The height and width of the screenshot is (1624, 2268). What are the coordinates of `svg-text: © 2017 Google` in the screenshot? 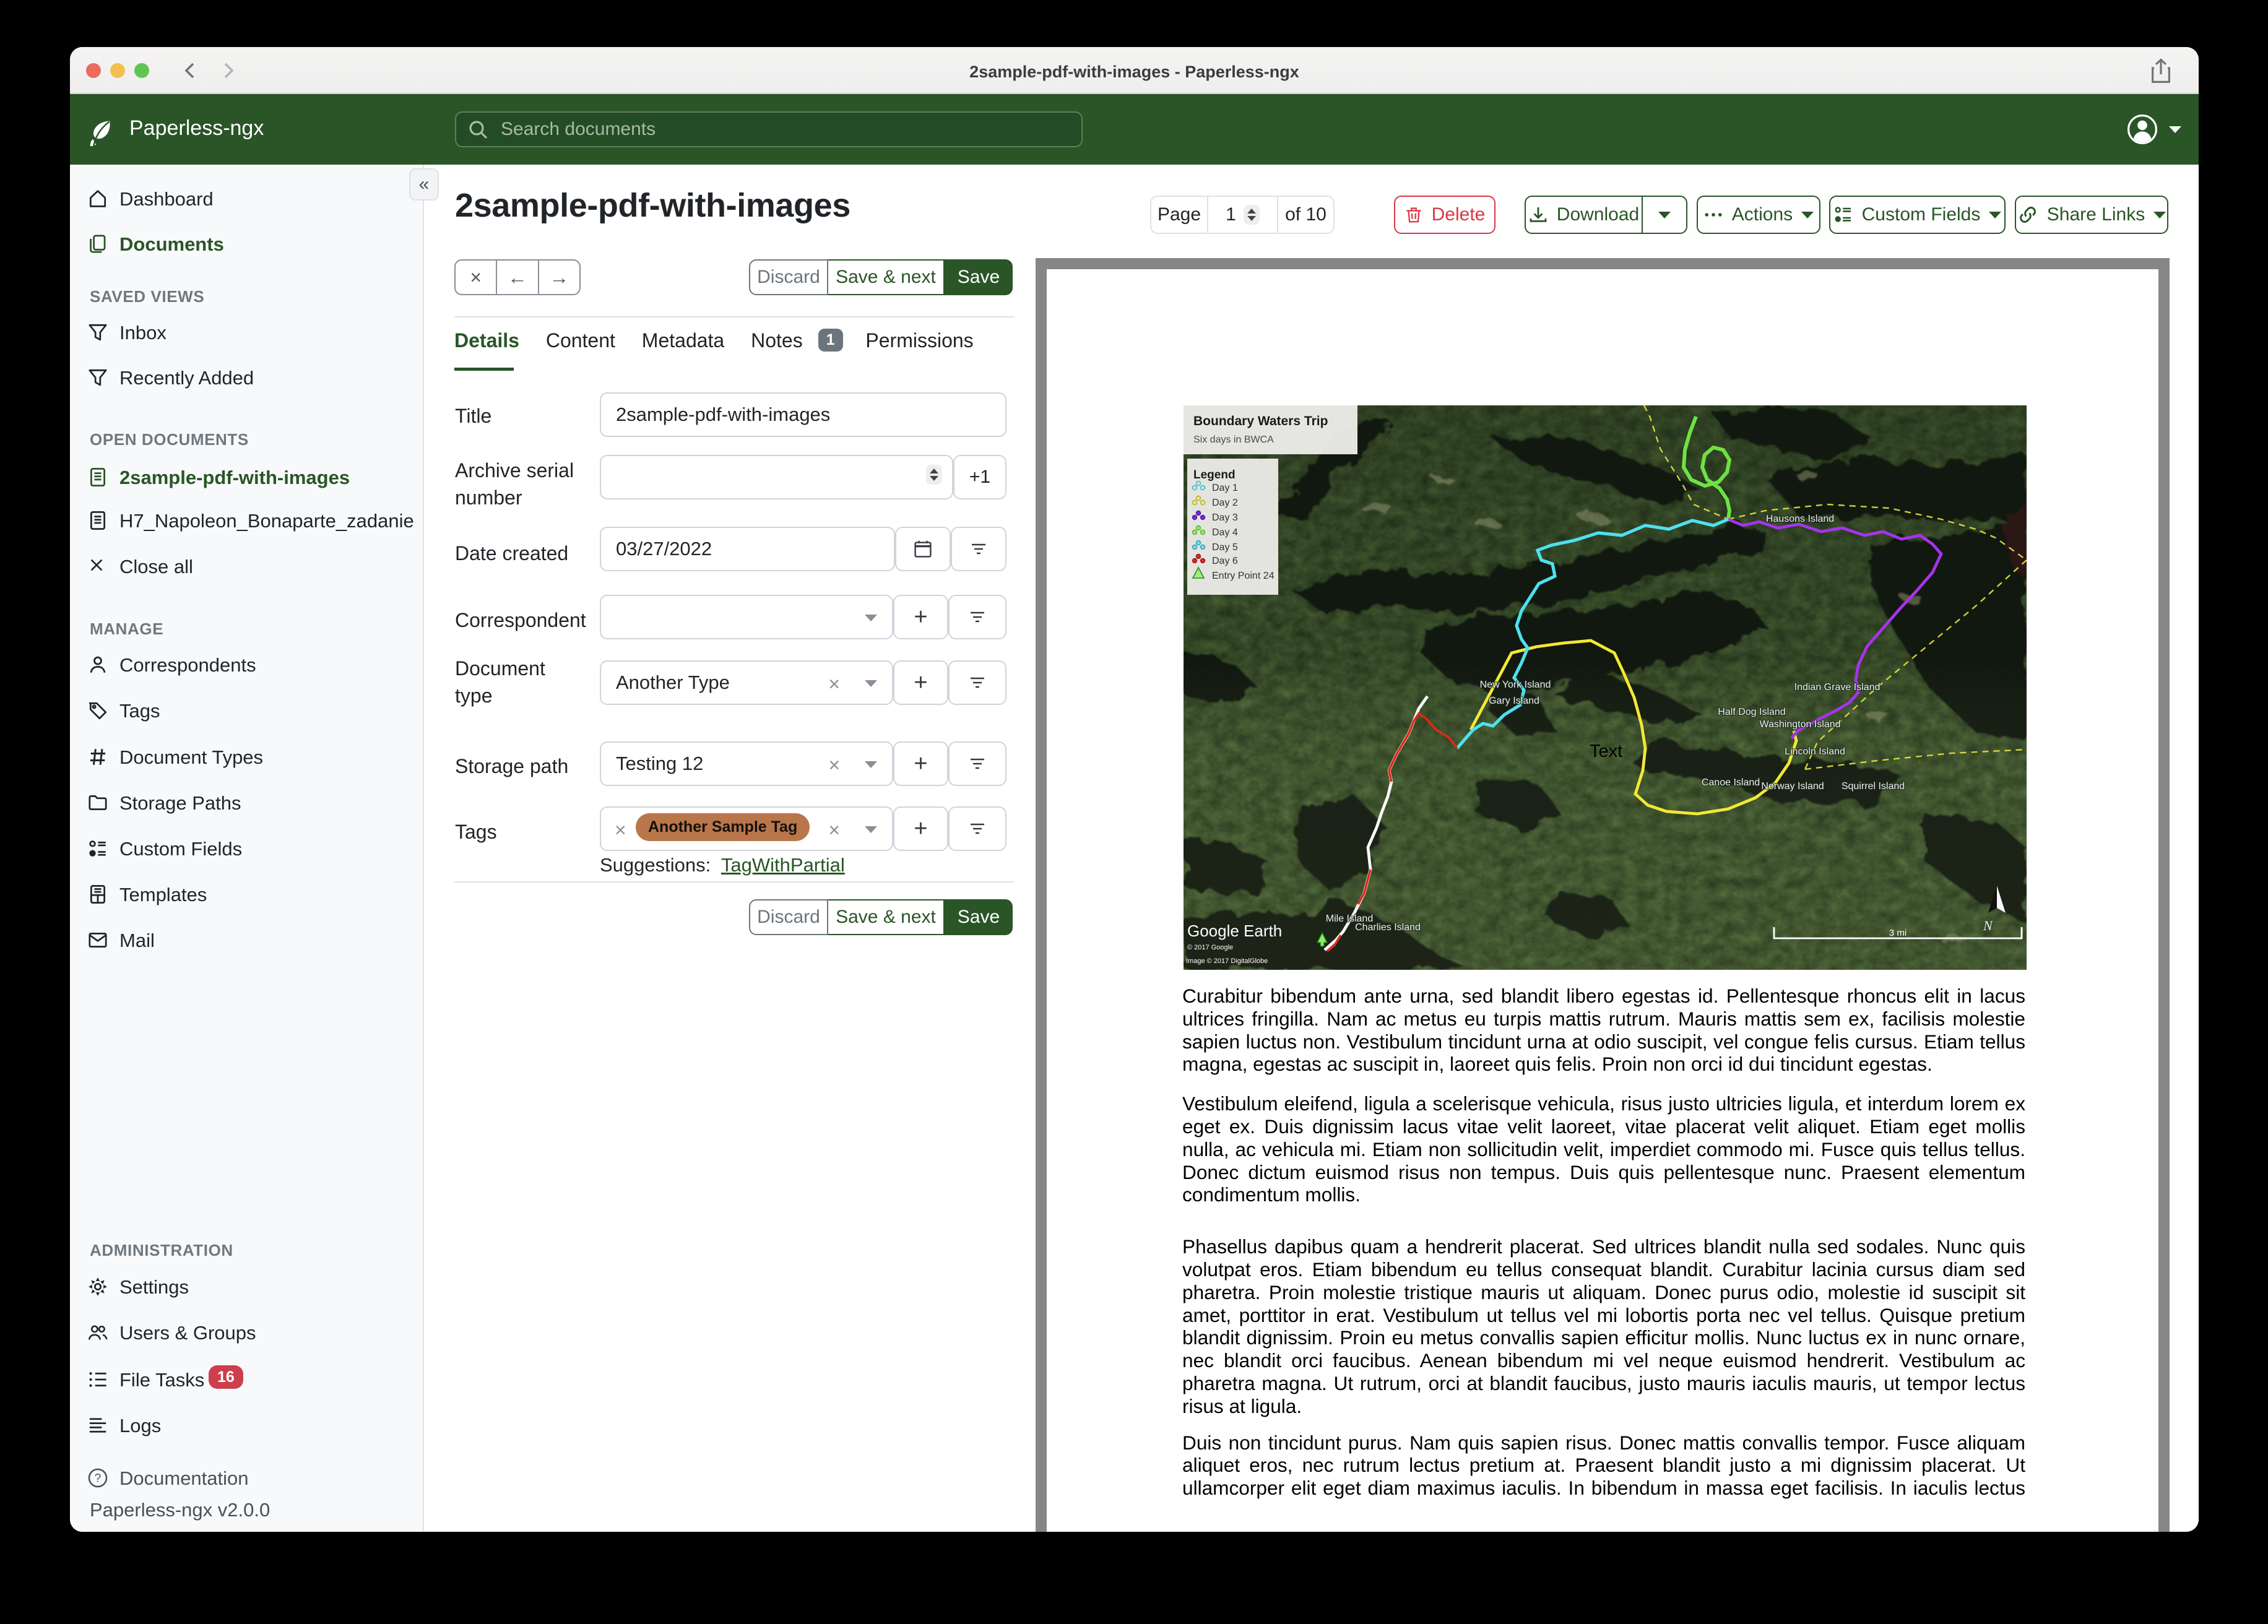 It's located at (1210, 947).